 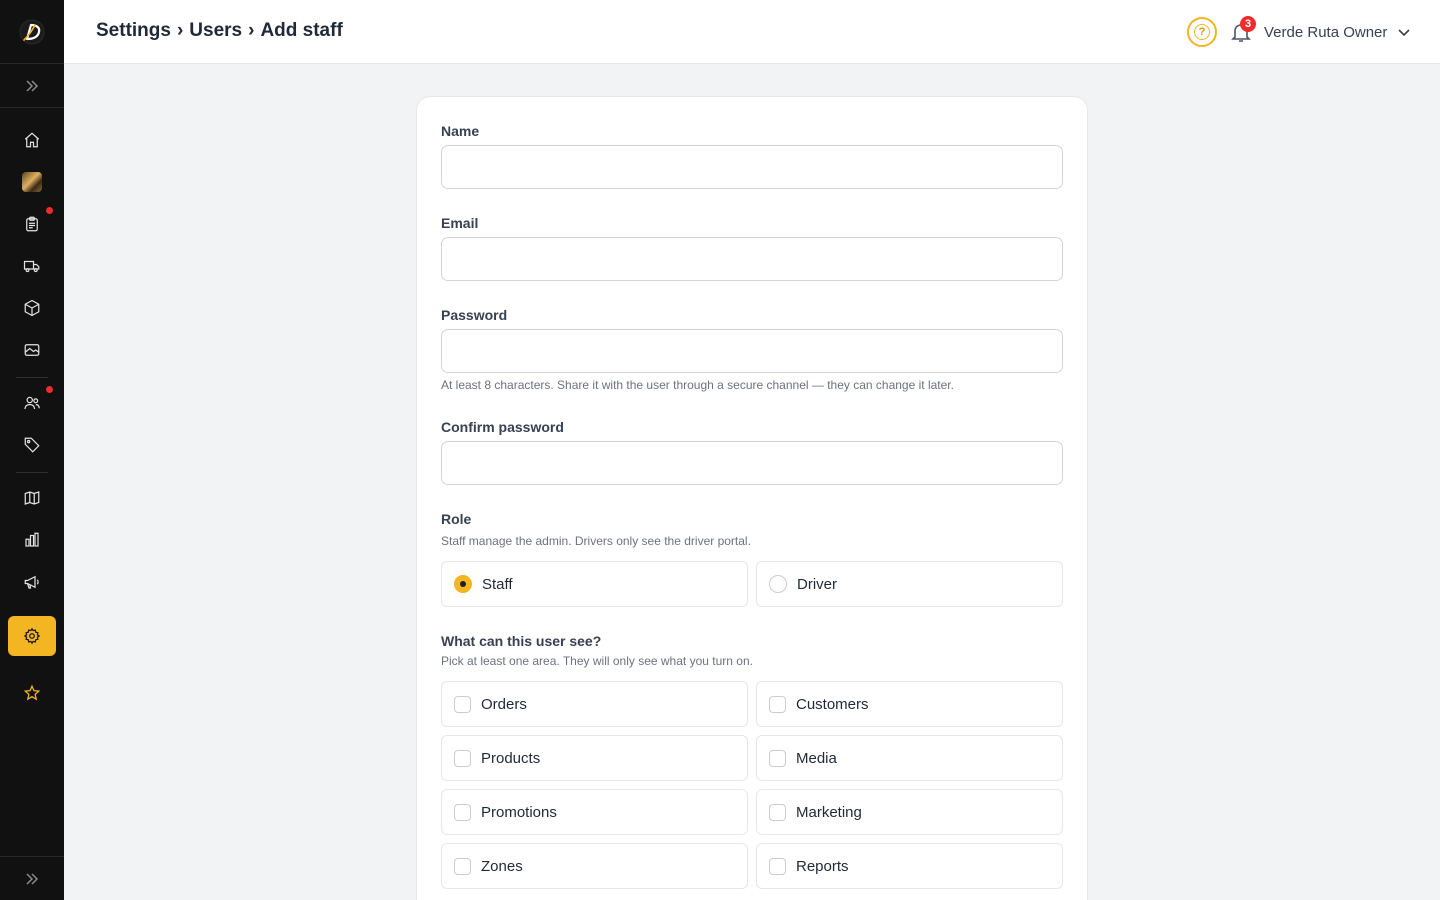 I want to click on radio-unselected, so click(x=778, y=584).